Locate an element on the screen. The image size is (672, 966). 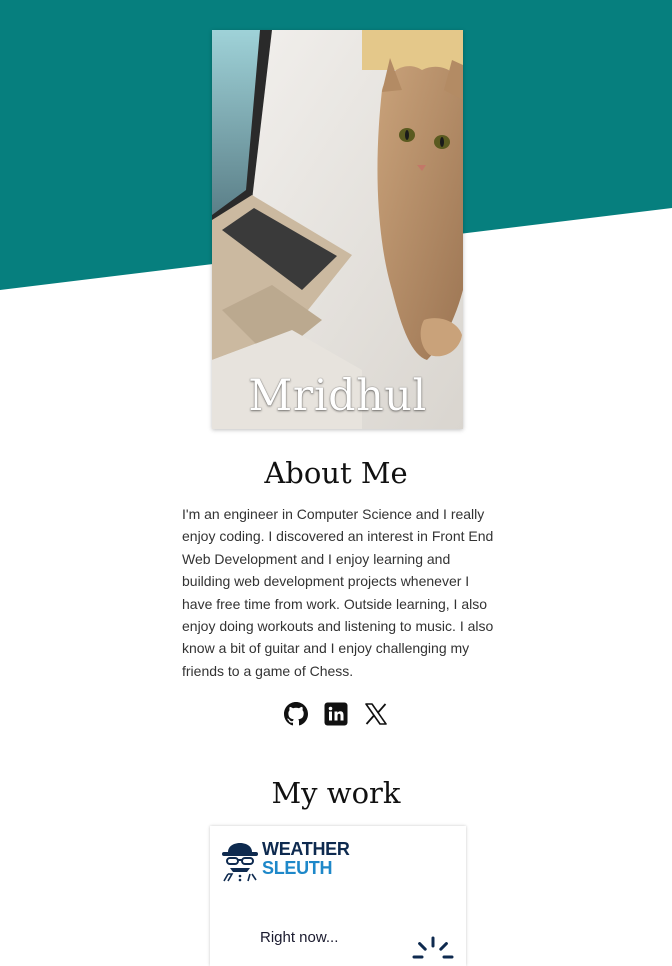
linkedin-link is located at coordinates (336, 714).